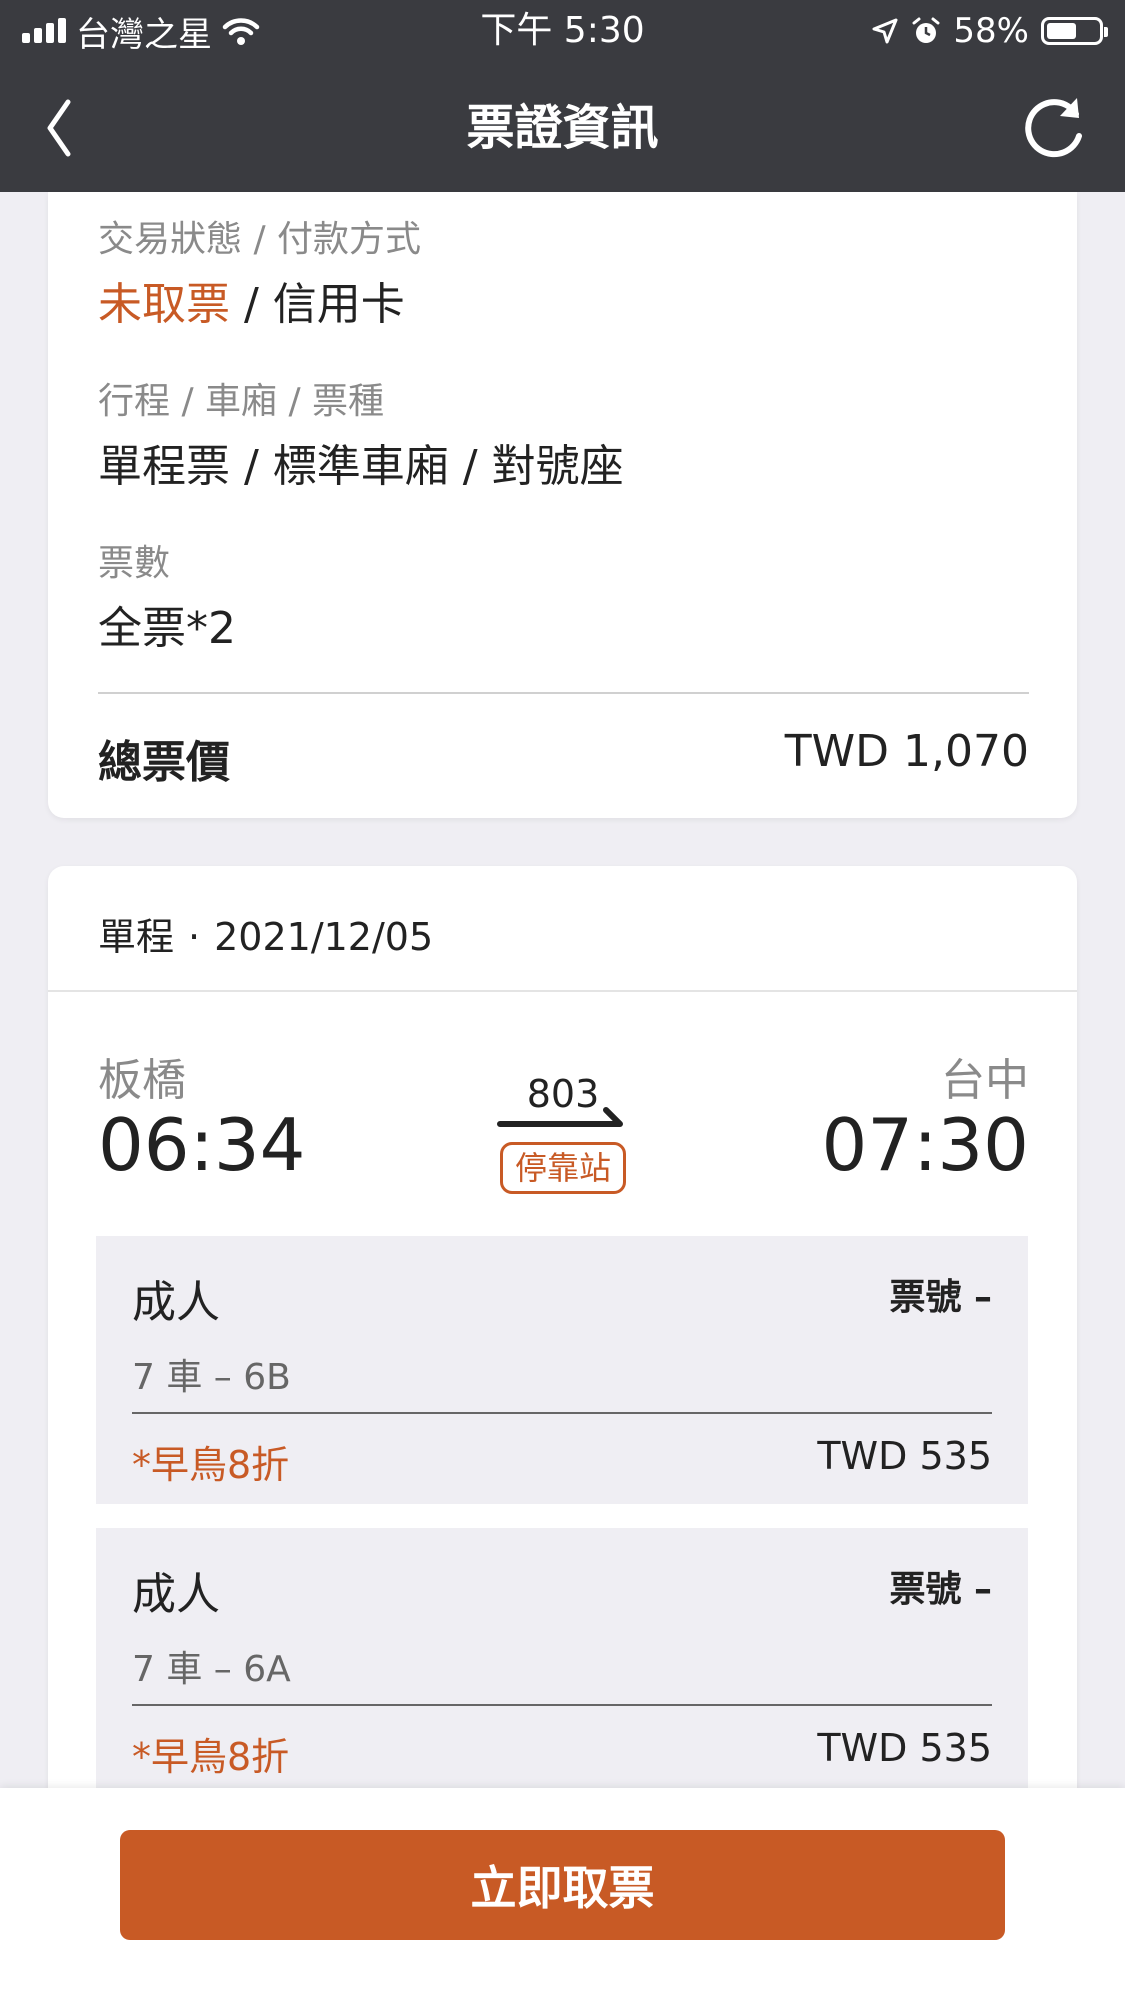  I want to click on ticket-status: 未取票, so click(164, 304).